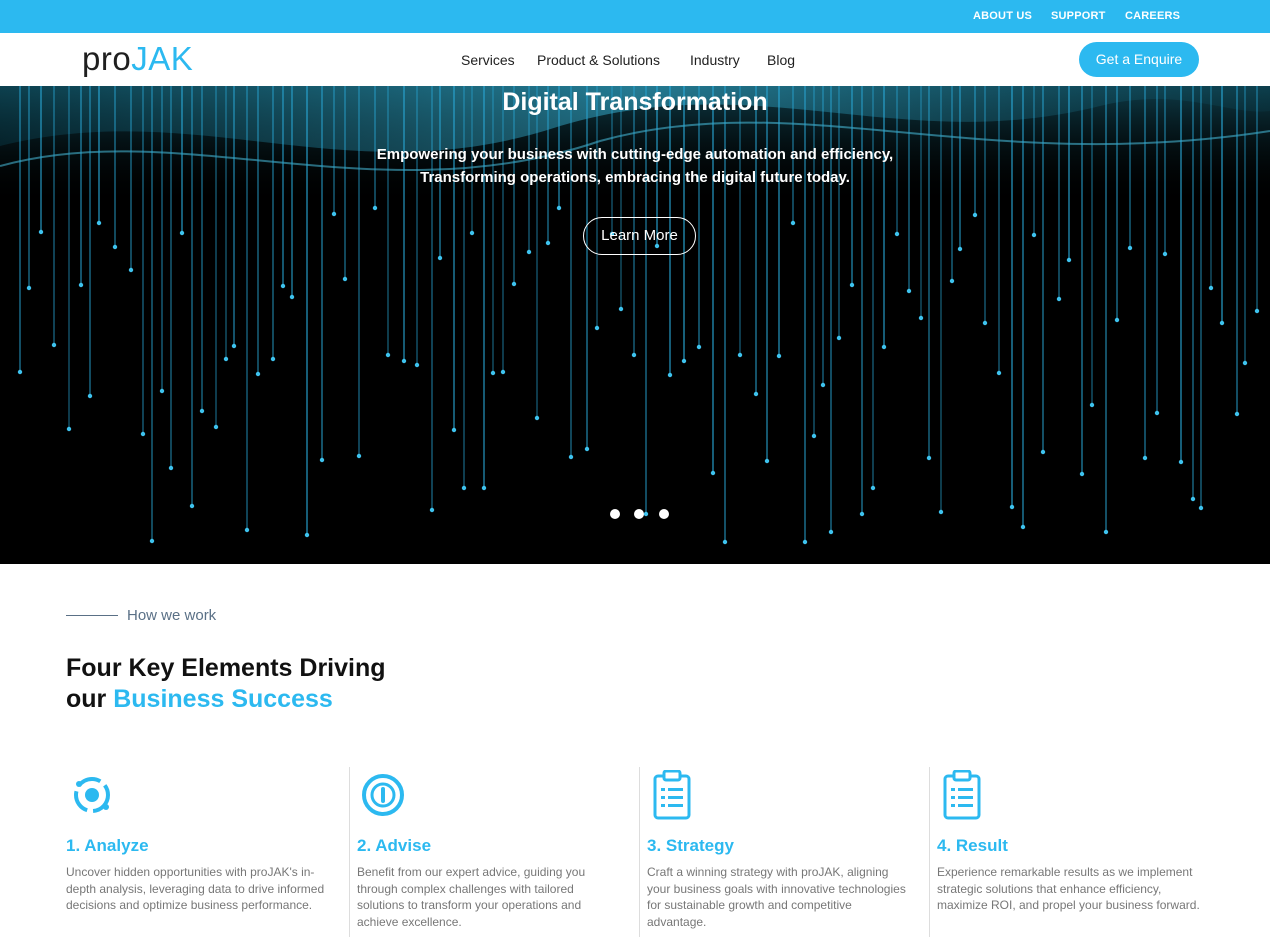 This screenshot has width=1270, height=937. Describe the element at coordinates (598, 60) in the screenshot. I see `nav-product-solutions: Product & Solutions` at that location.